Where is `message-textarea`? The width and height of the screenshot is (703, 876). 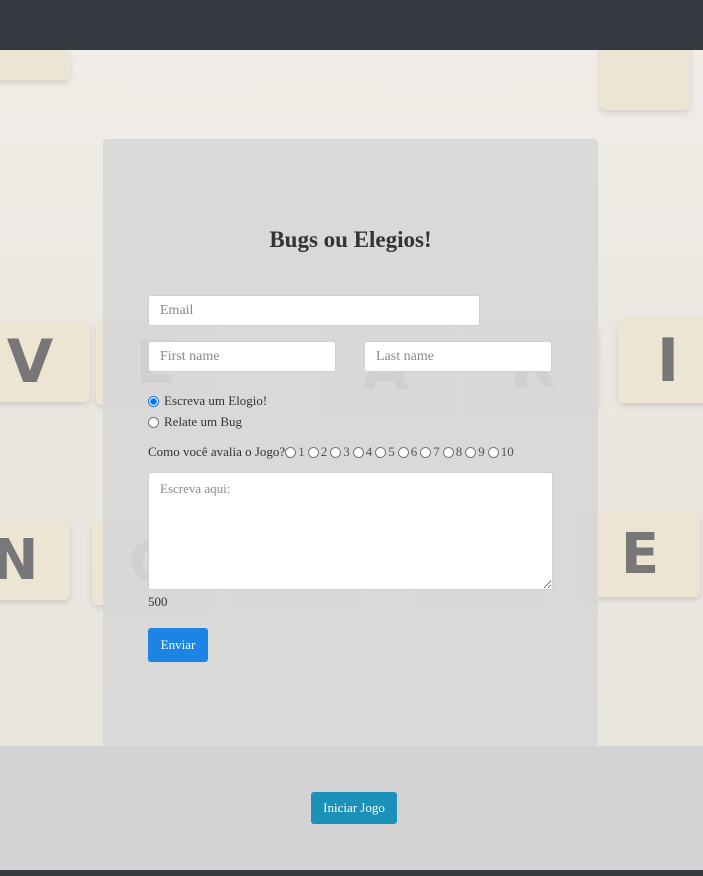 message-textarea is located at coordinates (350, 531).